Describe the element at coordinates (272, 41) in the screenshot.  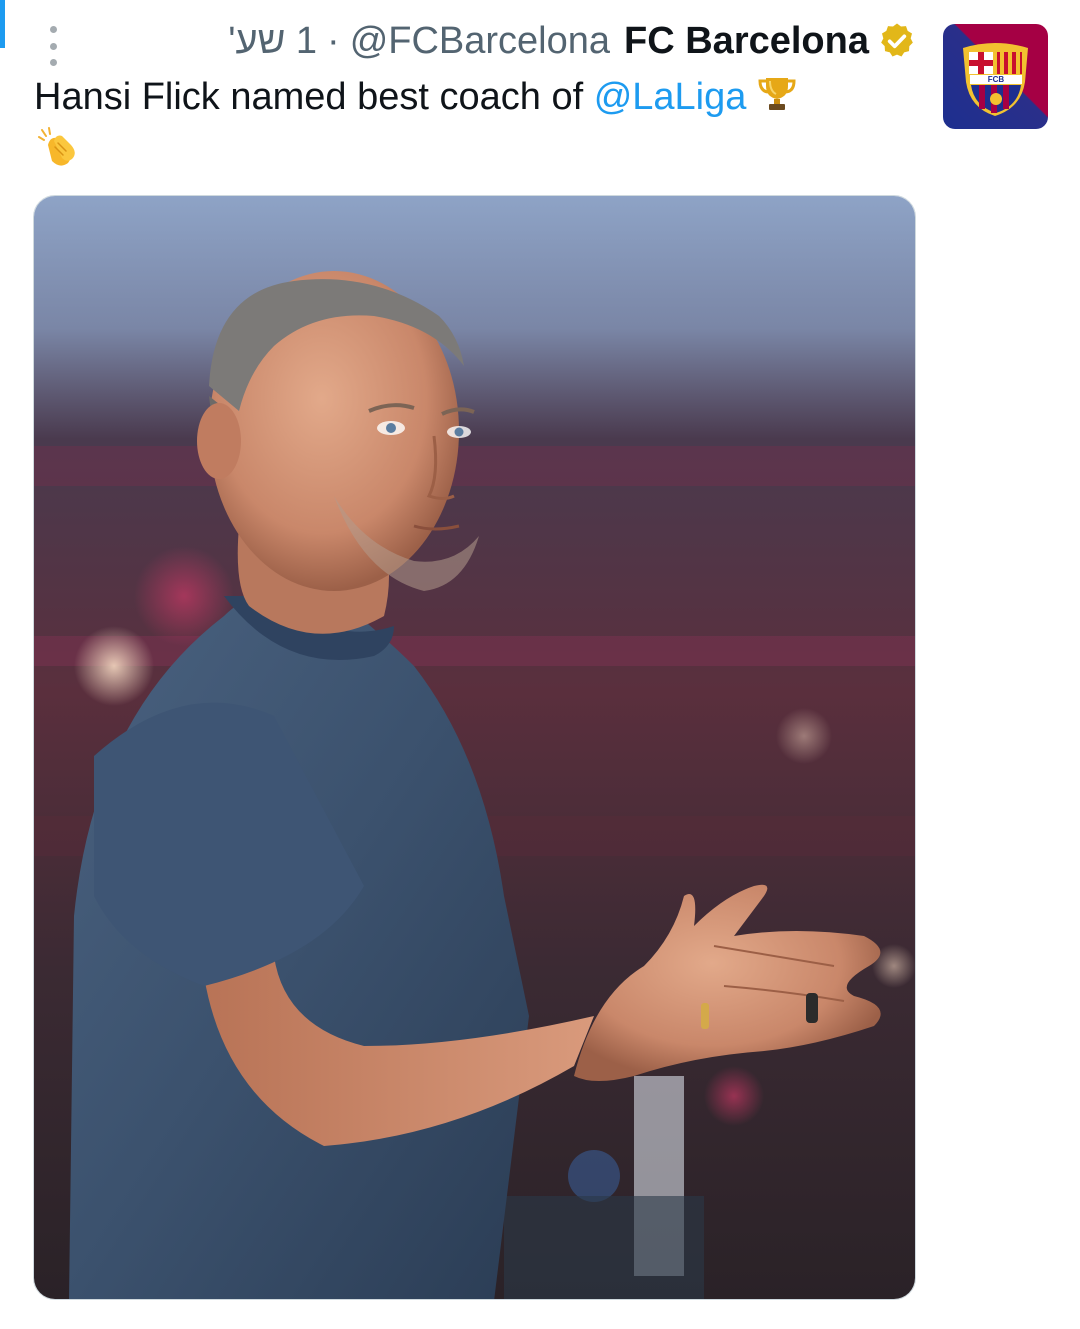
I see `tweet-timestamp: 1 שע'` at that location.